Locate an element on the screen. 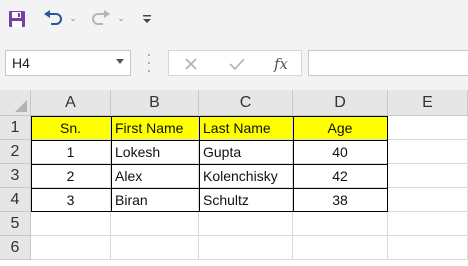  cell-e2 is located at coordinates (428, 152).